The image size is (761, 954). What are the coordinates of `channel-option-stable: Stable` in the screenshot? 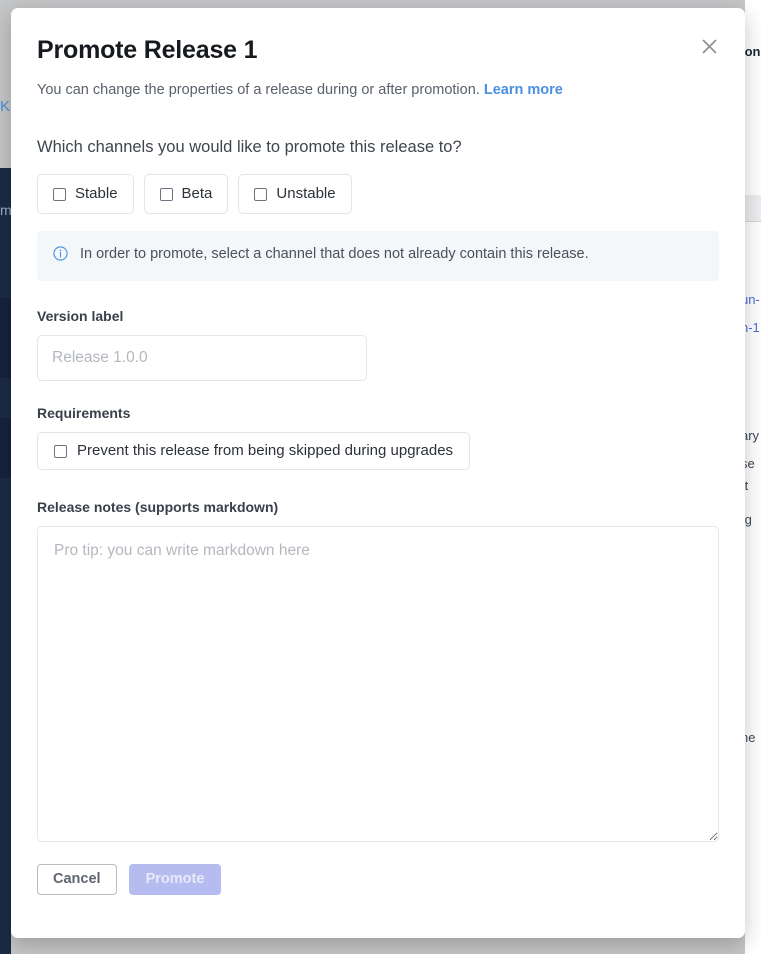 It's located at (85, 194).